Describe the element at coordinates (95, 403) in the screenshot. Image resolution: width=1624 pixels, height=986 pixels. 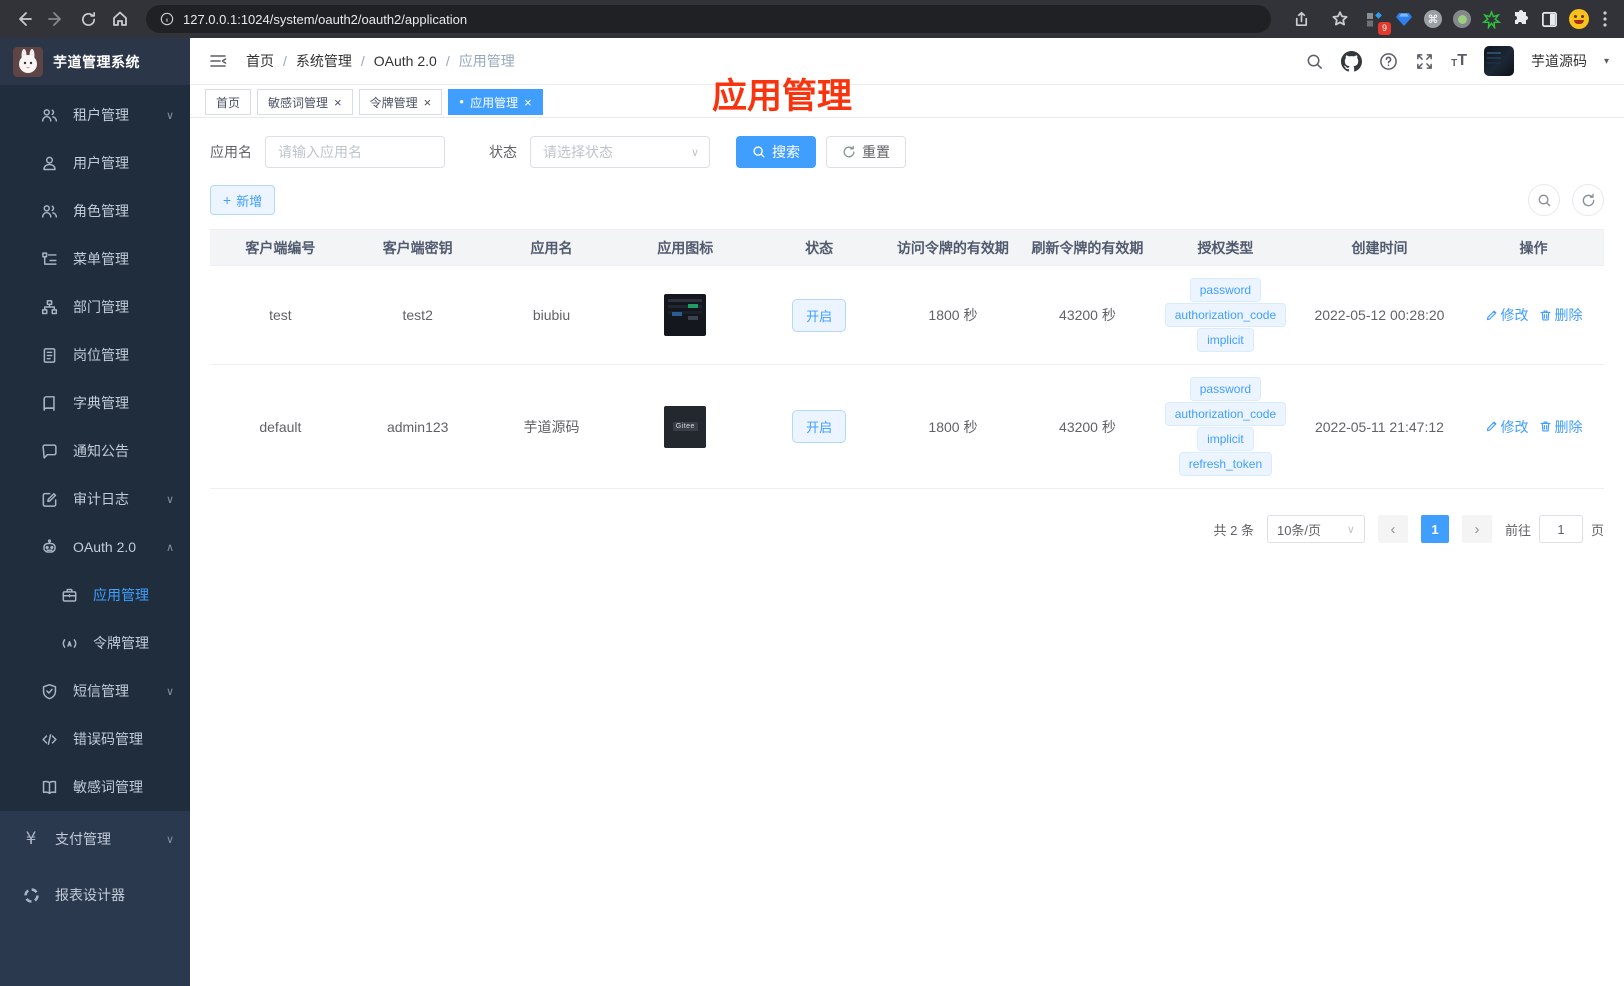
I see `sidebar-item-dict: 字典管理` at that location.